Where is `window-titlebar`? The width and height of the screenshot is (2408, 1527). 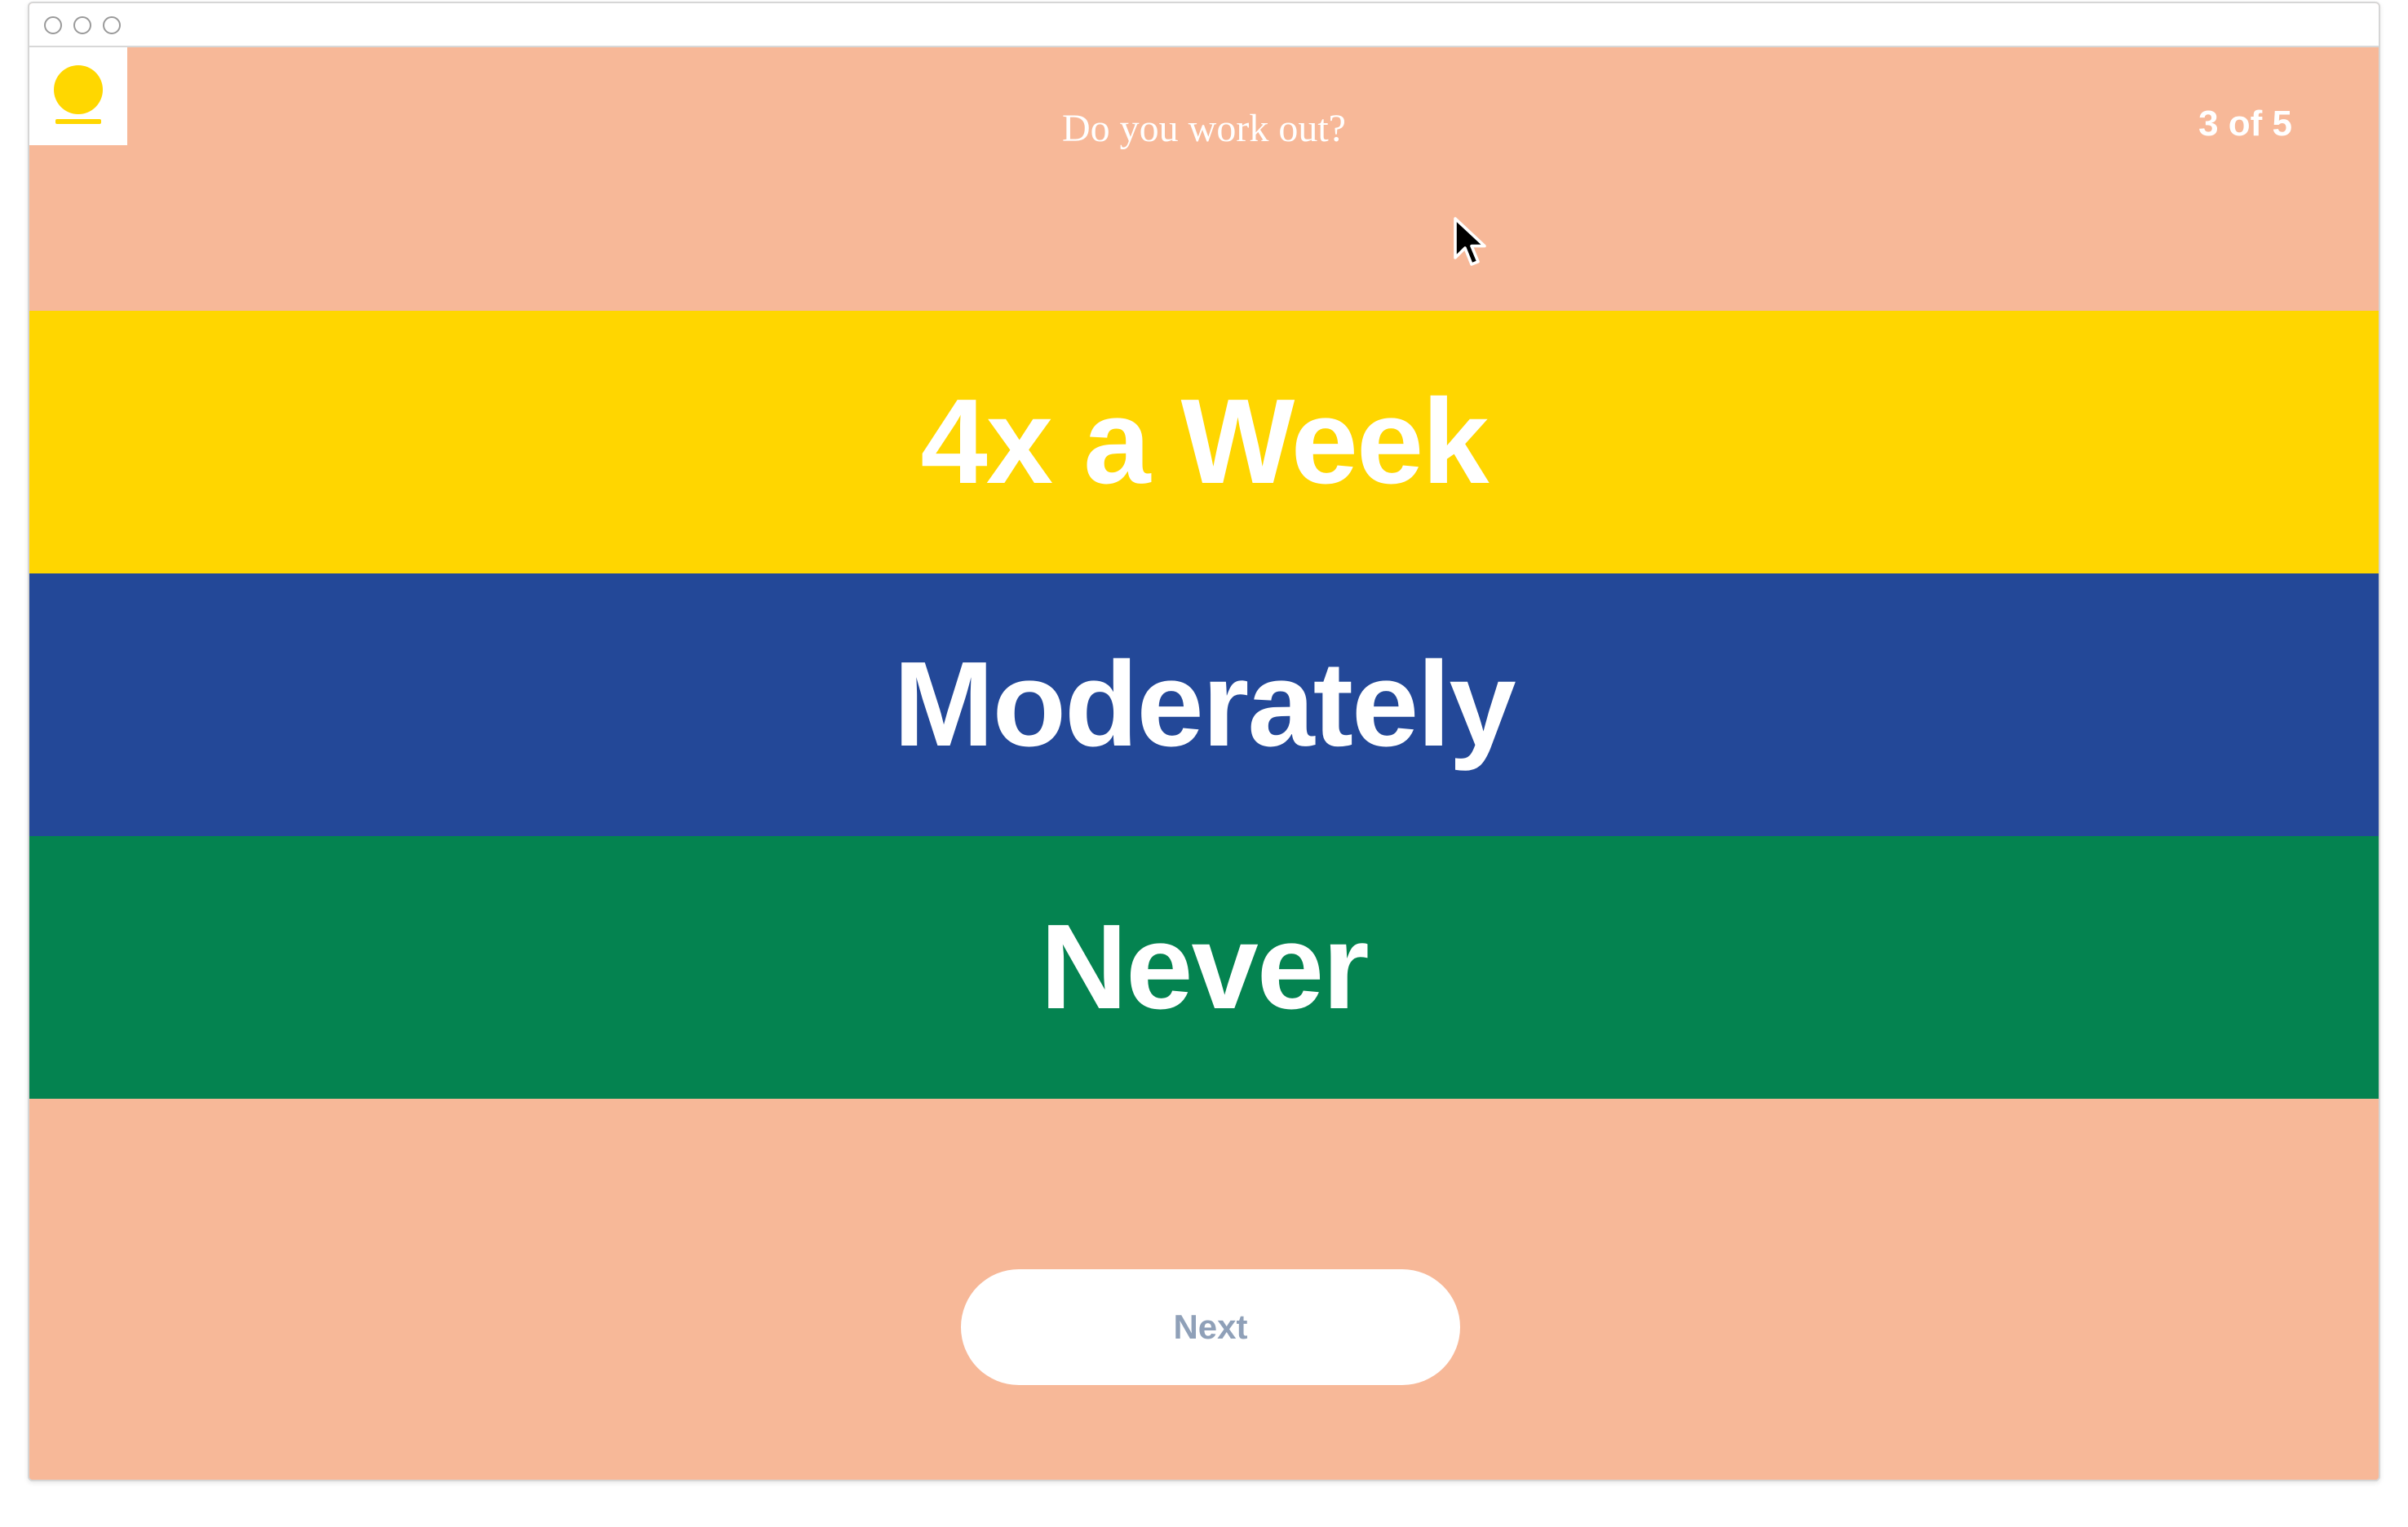
window-titlebar is located at coordinates (1204, 25).